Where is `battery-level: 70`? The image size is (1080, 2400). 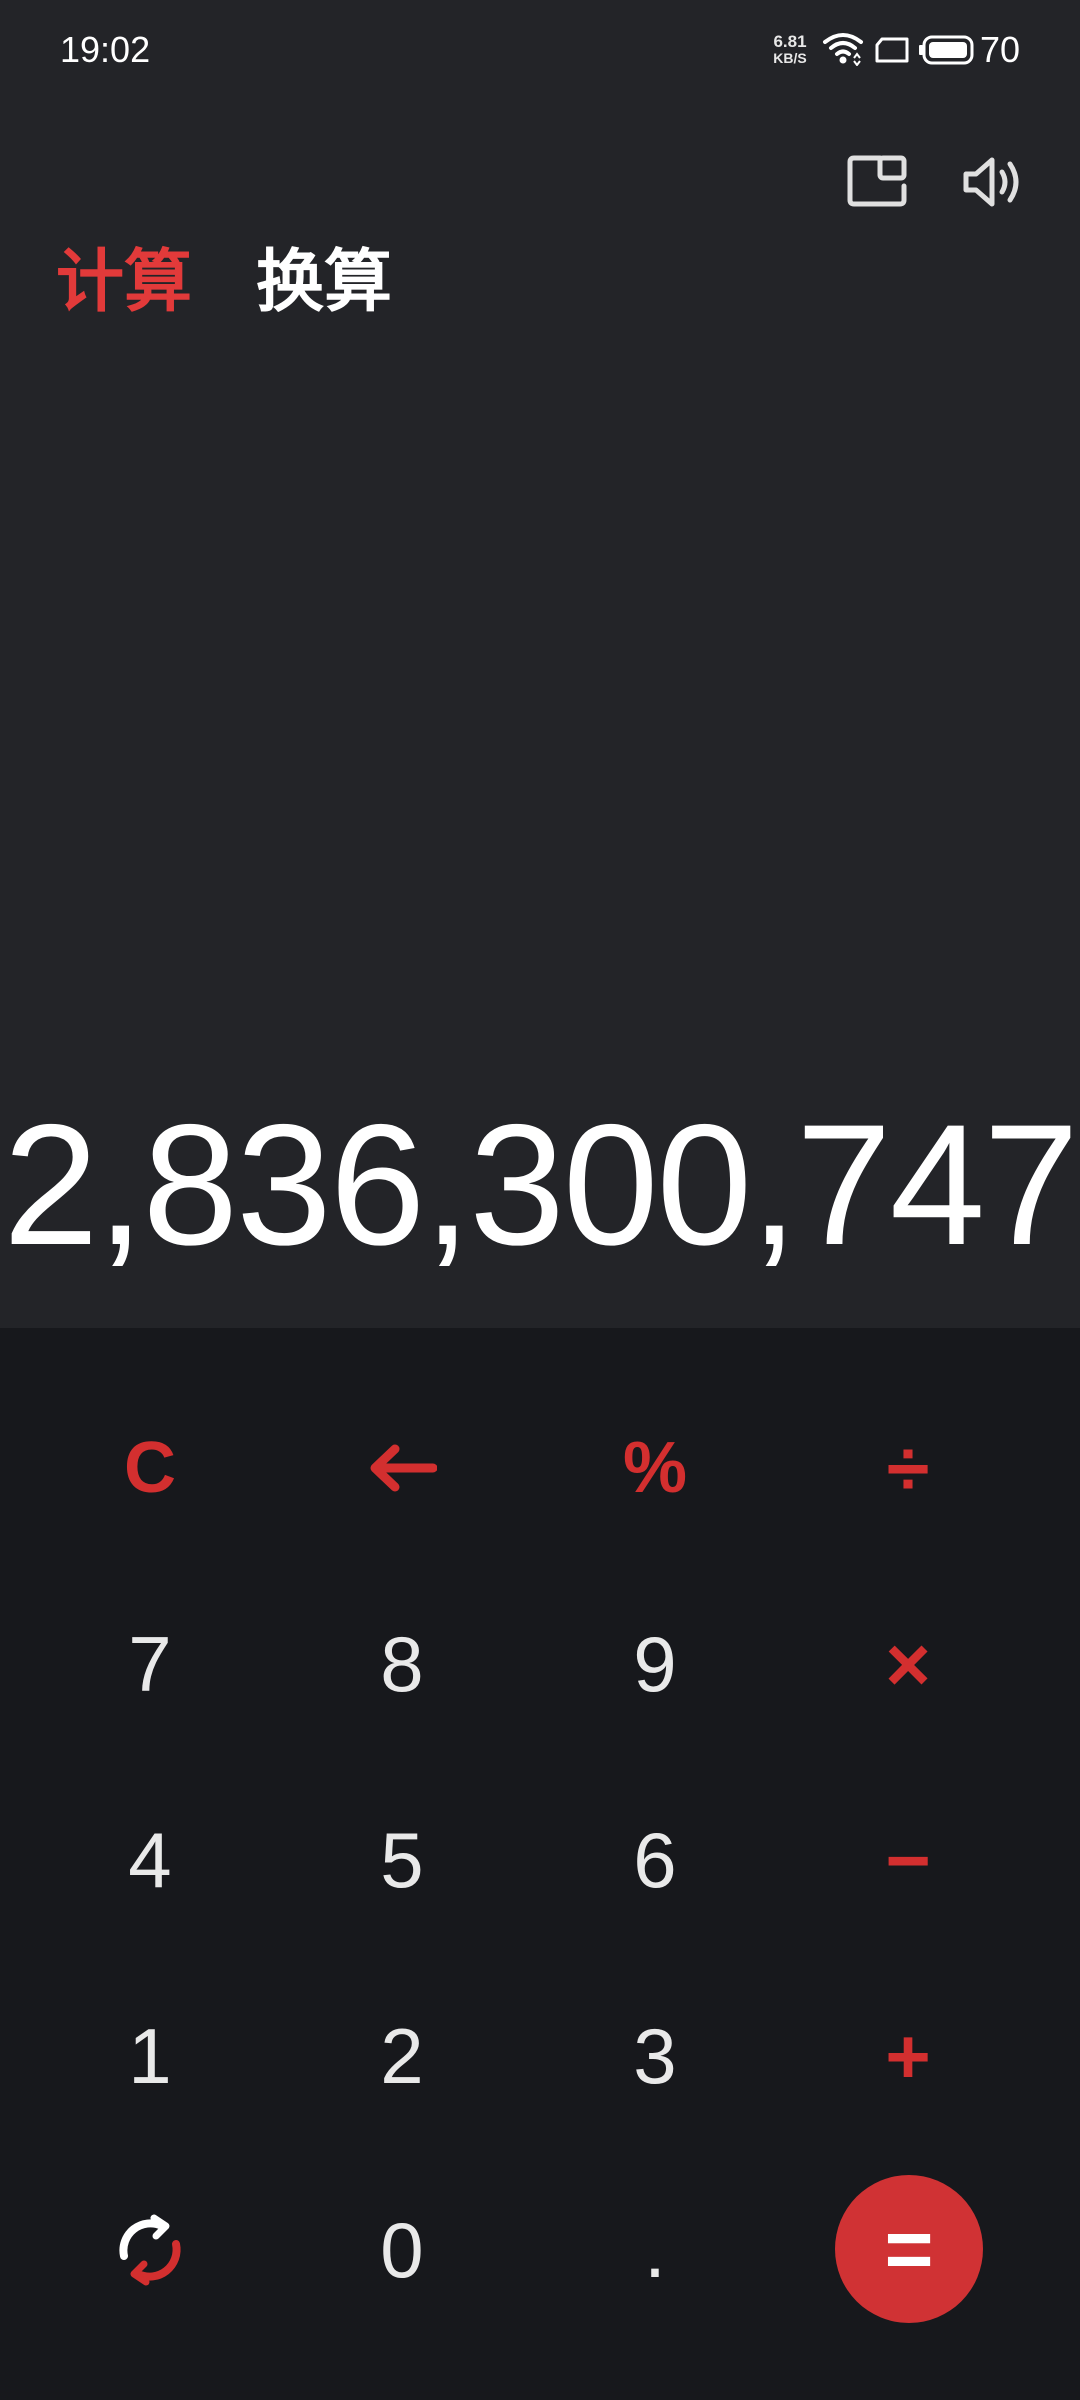 battery-level: 70 is located at coordinates (1000, 49).